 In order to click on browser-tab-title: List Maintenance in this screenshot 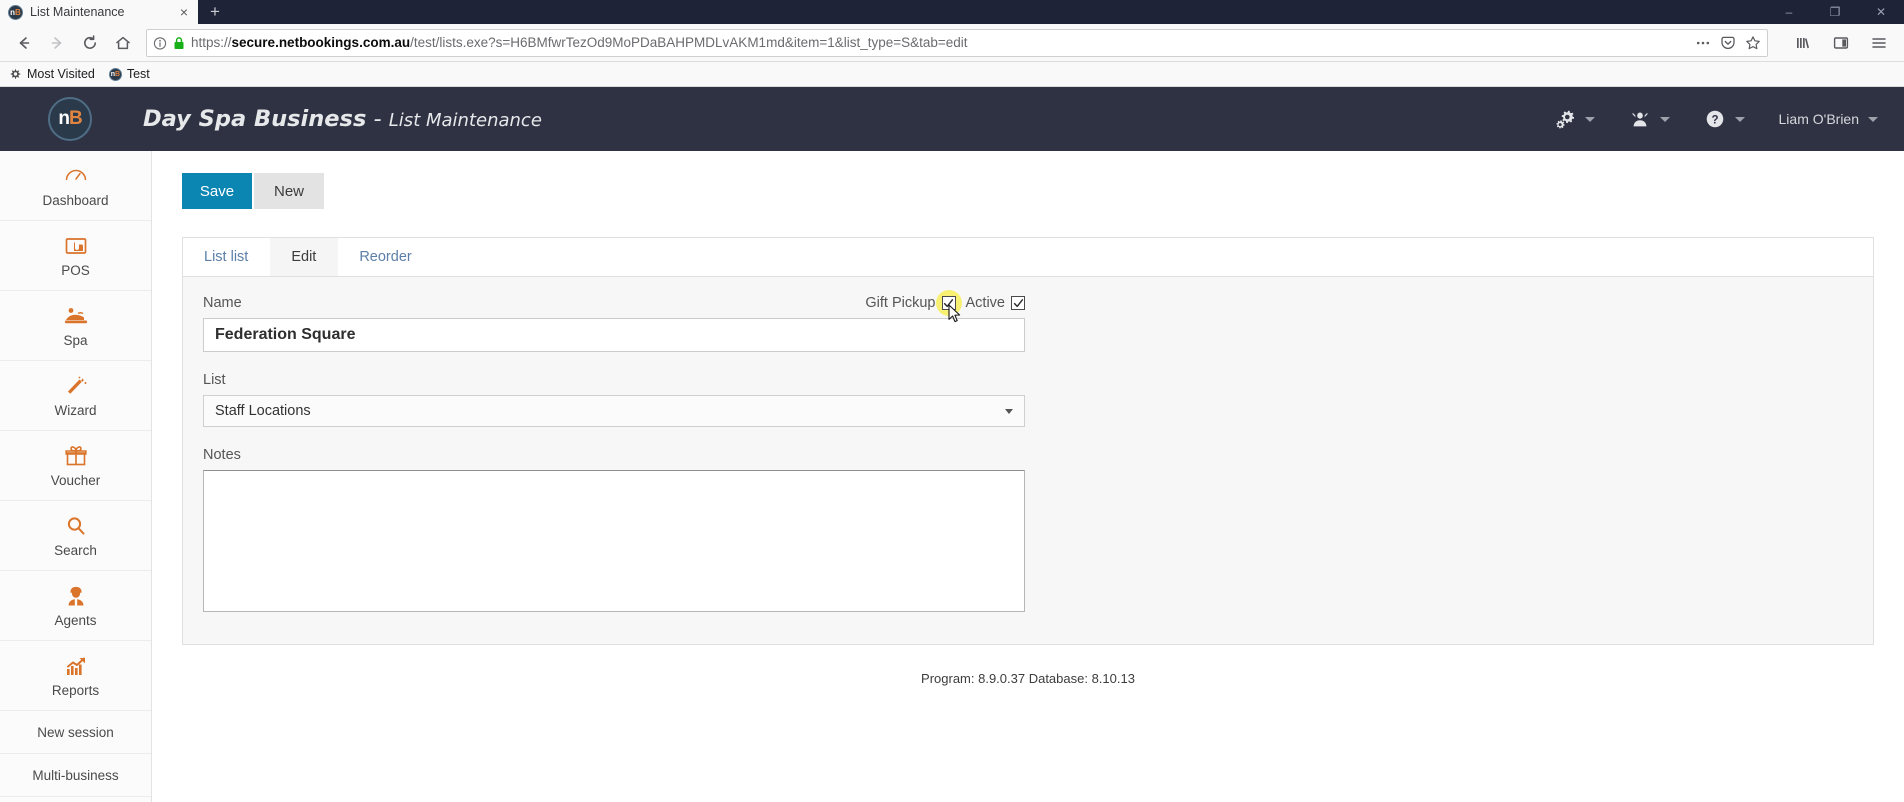, I will do `click(77, 12)`.